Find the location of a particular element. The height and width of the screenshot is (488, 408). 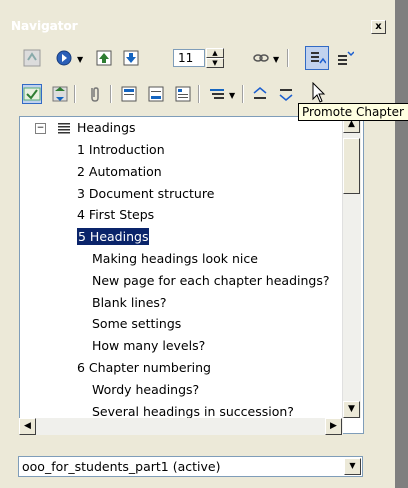

anchor-button is located at coordinates (183, 94).